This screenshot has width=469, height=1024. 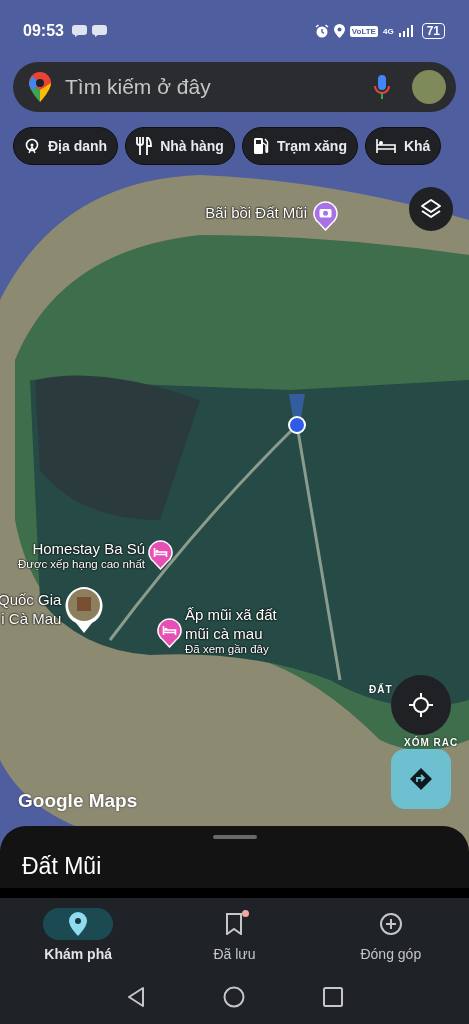 I want to click on bookmark-icon, so click(x=234, y=924).